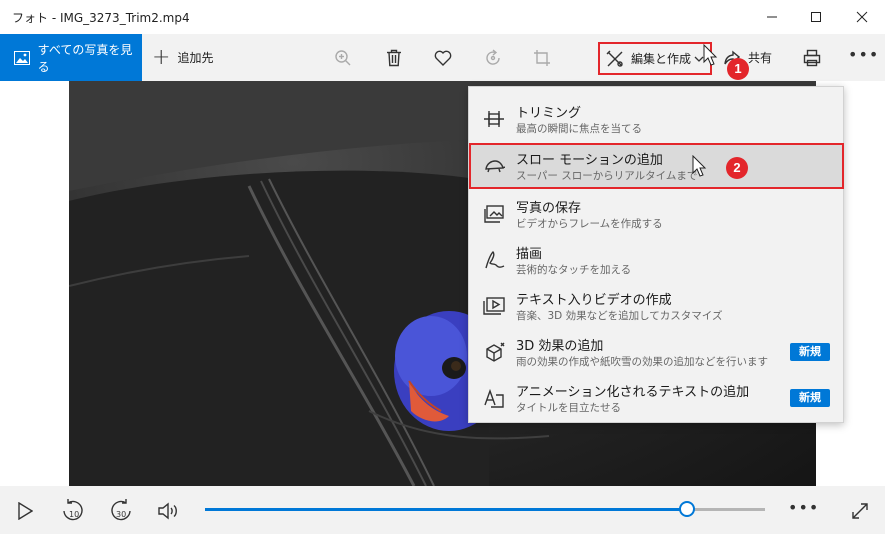 This screenshot has height=534, width=885. What do you see at coordinates (494, 352) in the screenshot?
I see `3d-effects-icon` at bounding box center [494, 352].